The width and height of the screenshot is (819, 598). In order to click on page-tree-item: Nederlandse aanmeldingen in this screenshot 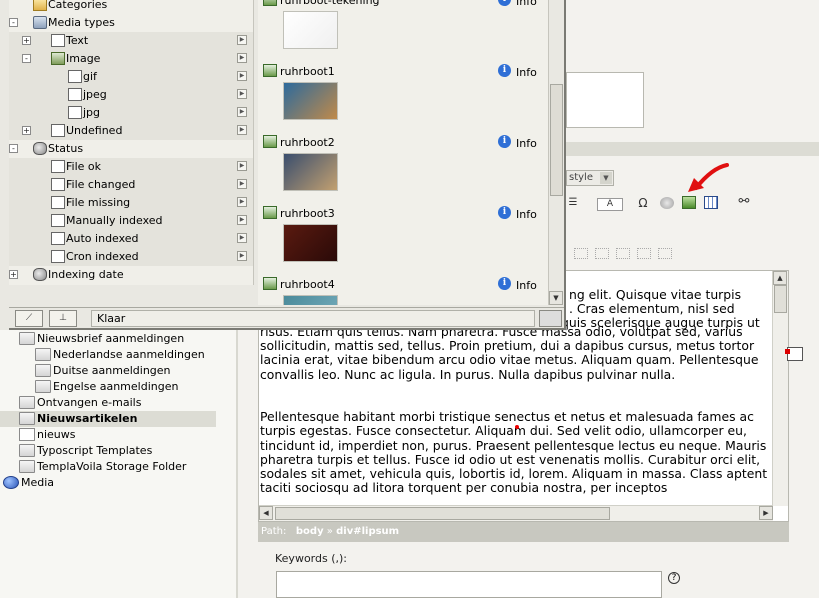, I will do `click(108, 355)`.